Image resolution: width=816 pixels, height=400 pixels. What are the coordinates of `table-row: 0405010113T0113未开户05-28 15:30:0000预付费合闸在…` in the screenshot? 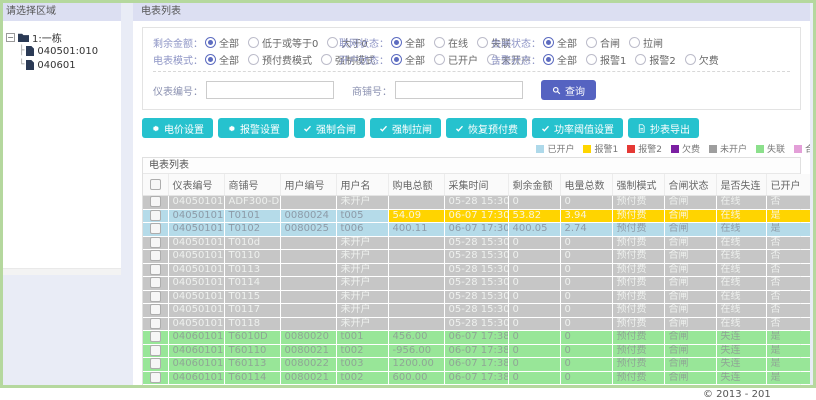 It's located at (476, 270).